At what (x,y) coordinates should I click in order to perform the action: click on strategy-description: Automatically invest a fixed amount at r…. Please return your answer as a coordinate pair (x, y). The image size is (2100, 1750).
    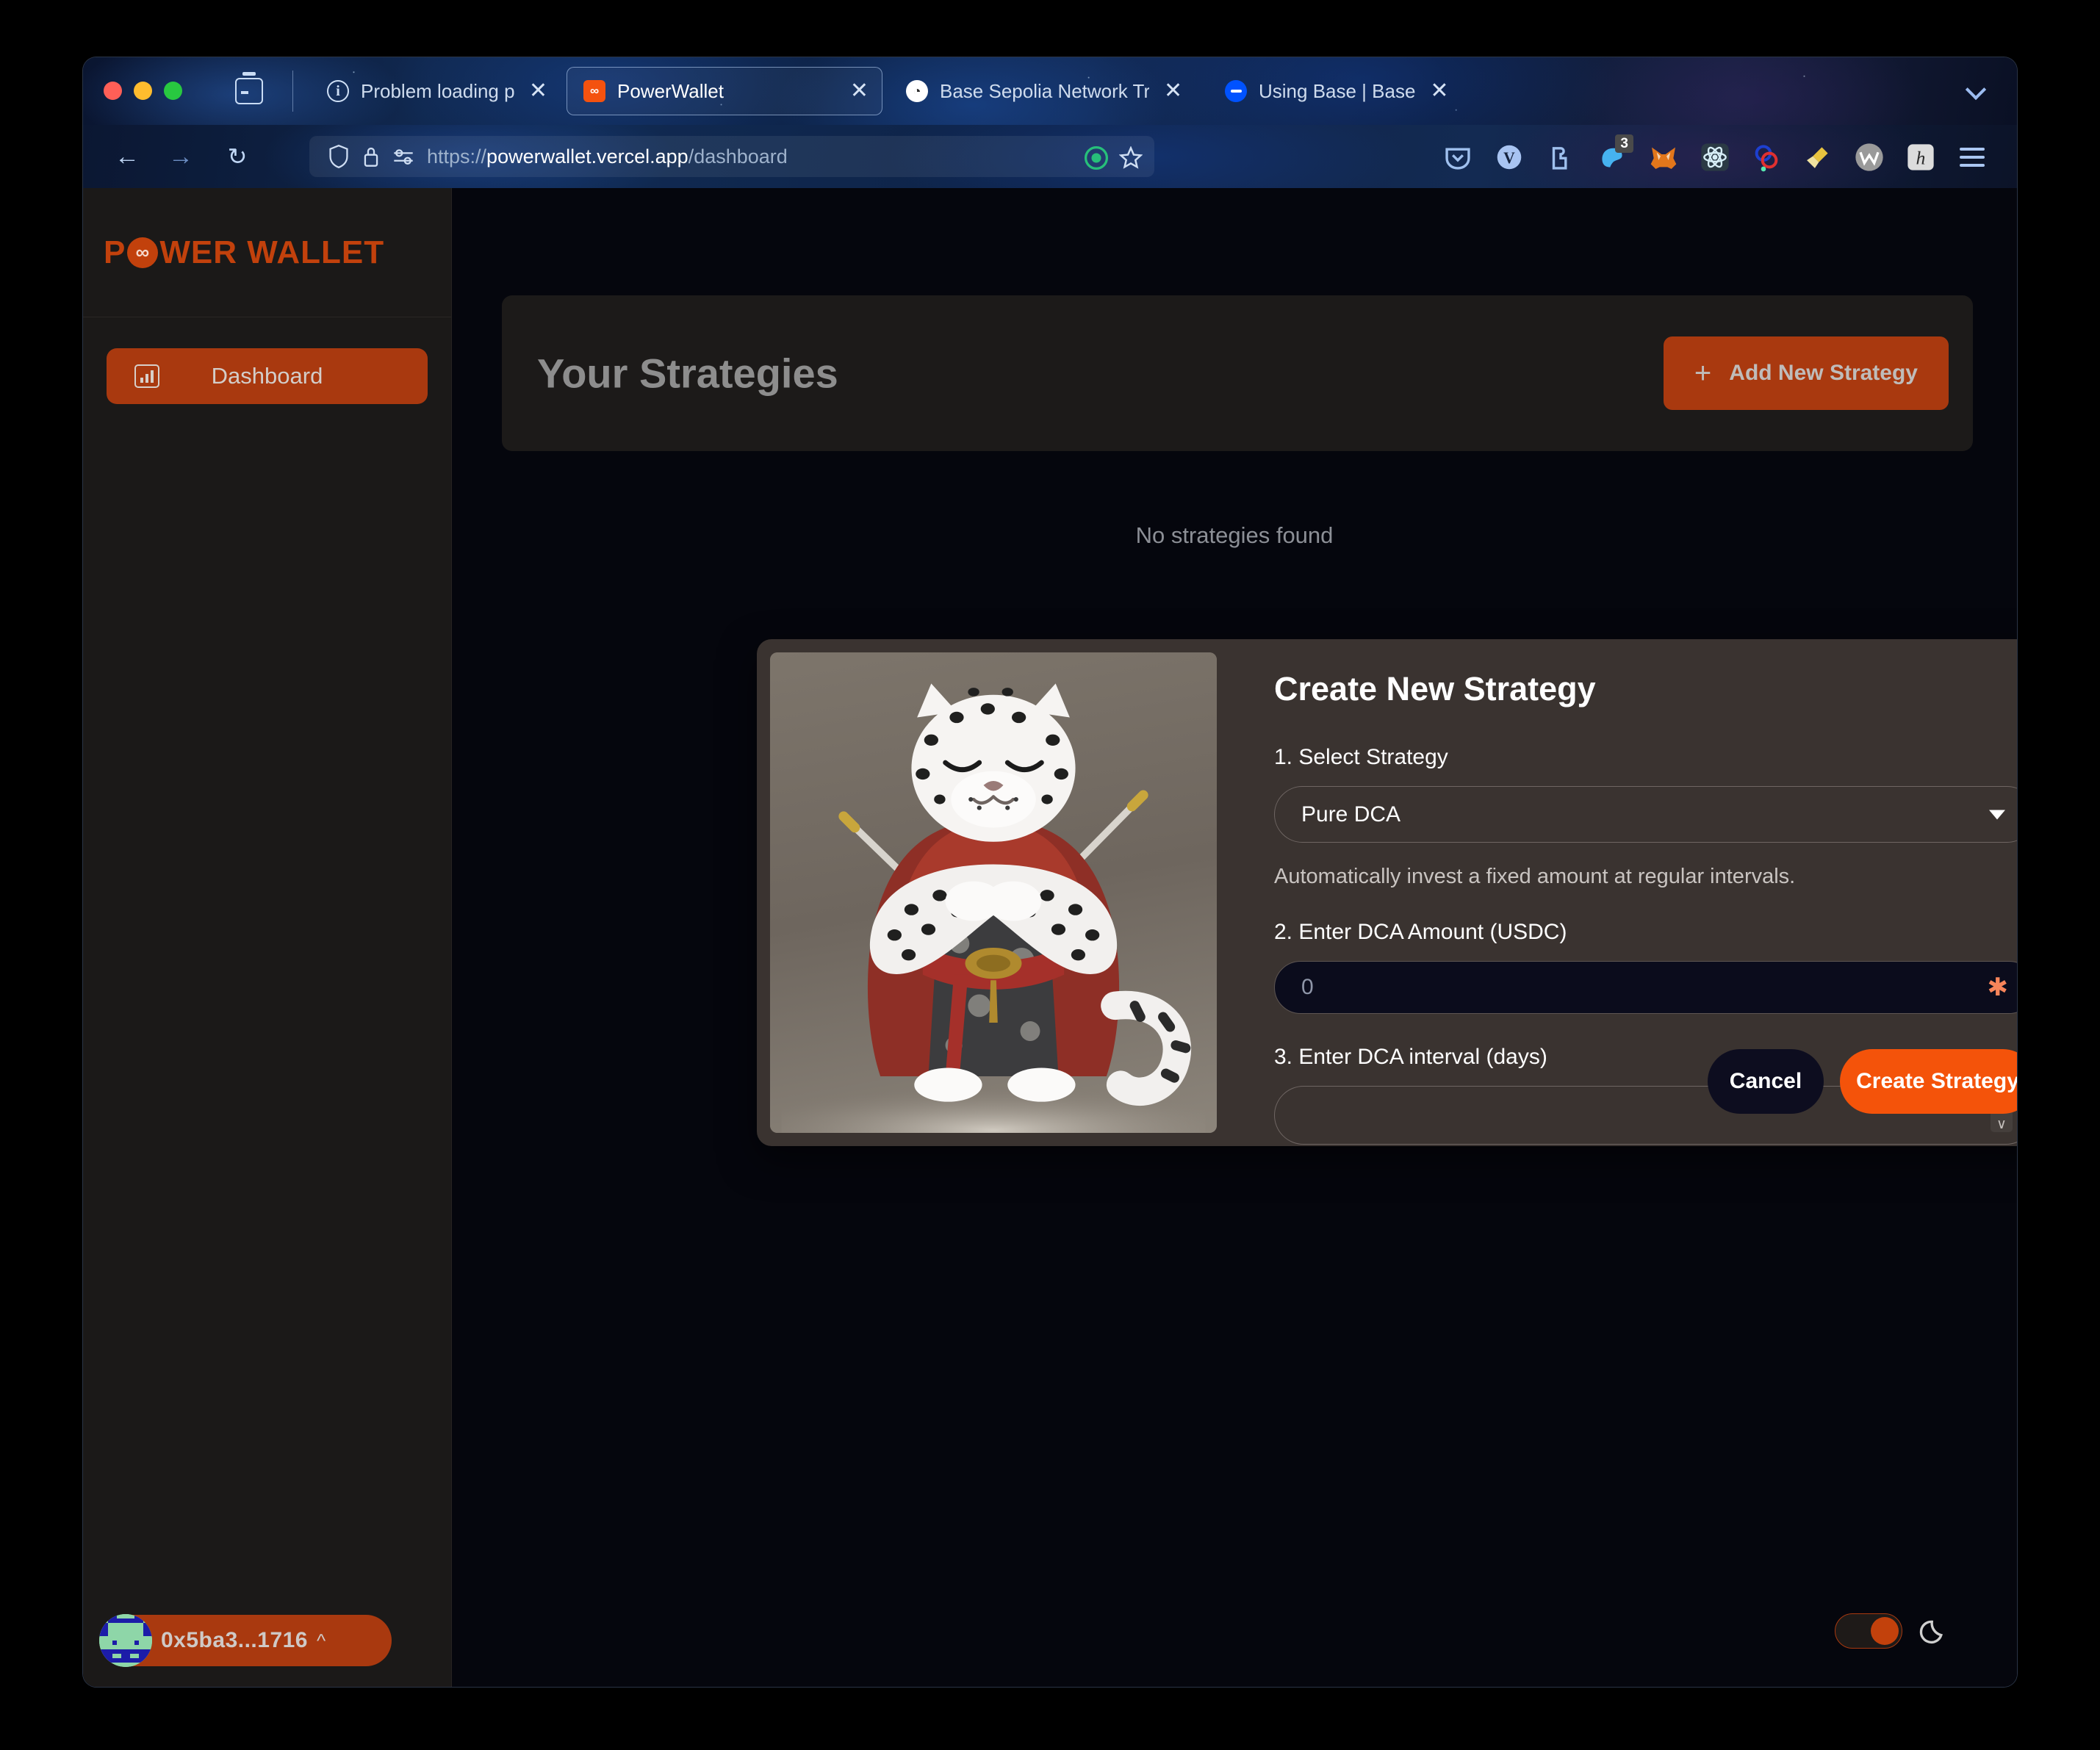
    Looking at the image, I should click on (1535, 876).